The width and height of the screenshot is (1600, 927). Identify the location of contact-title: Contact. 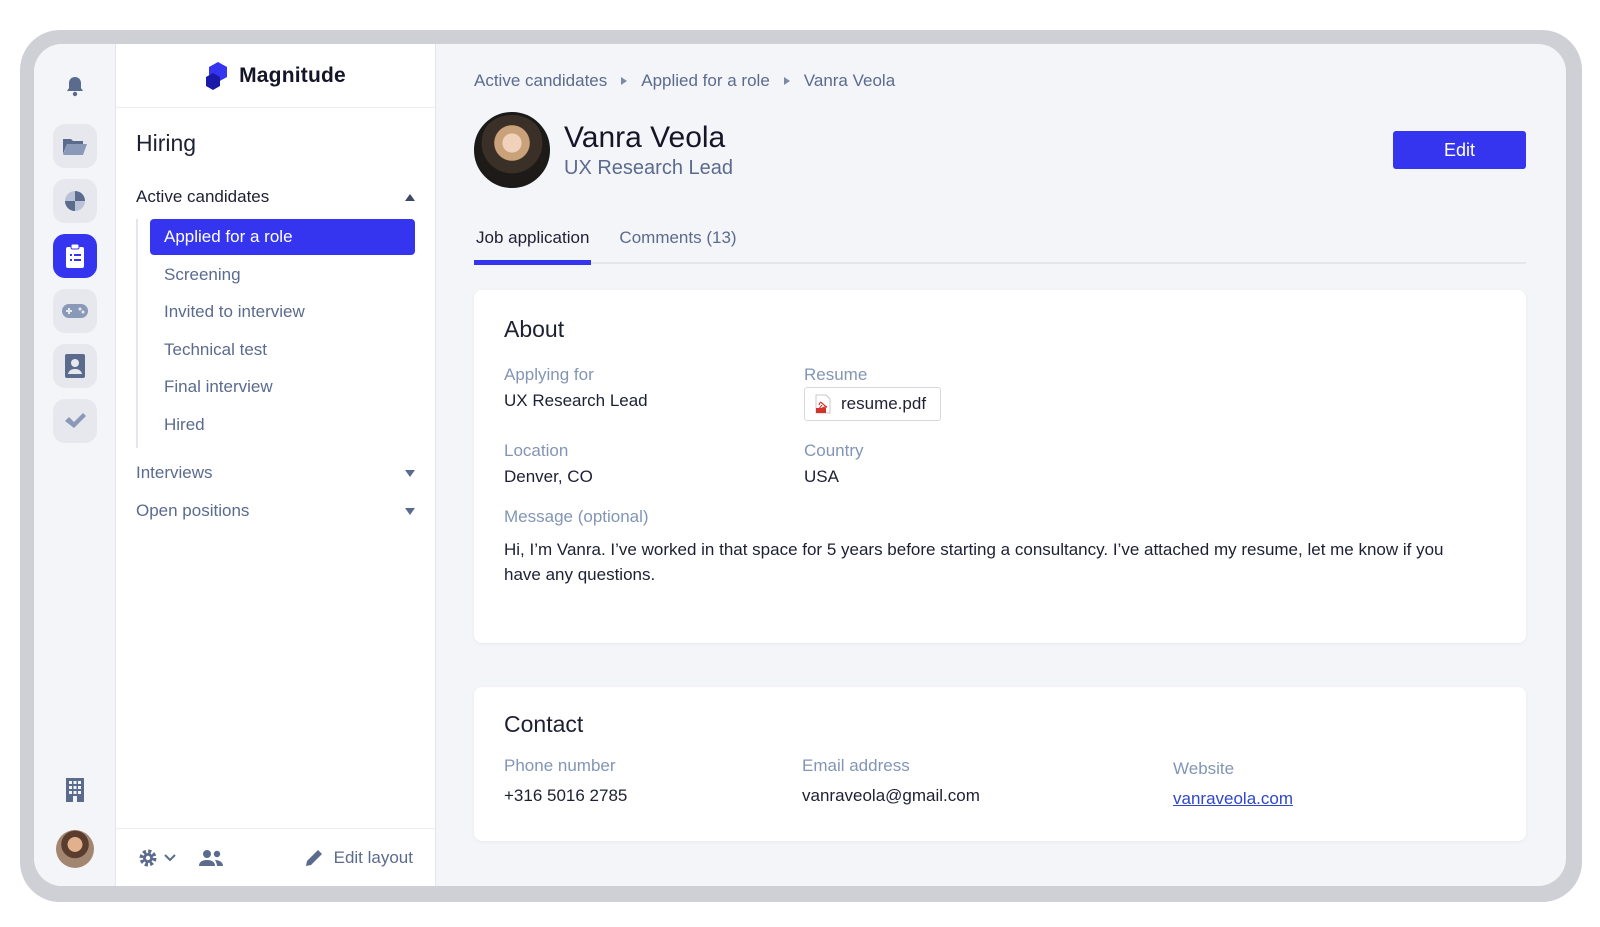
(544, 724).